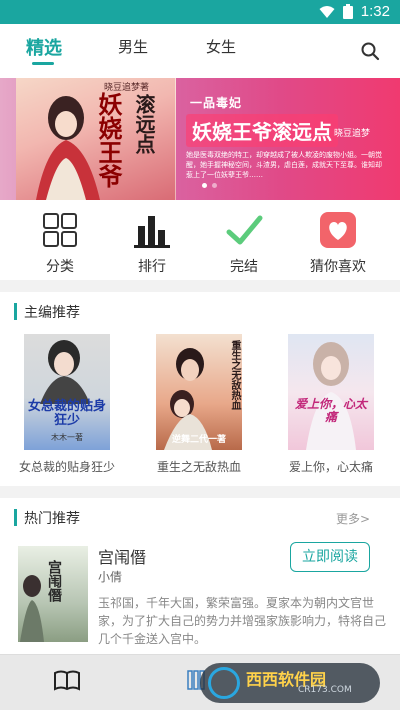 This screenshot has width=400, height=710. I want to click on hot-book-cover: 宫闱僭, so click(53, 594).